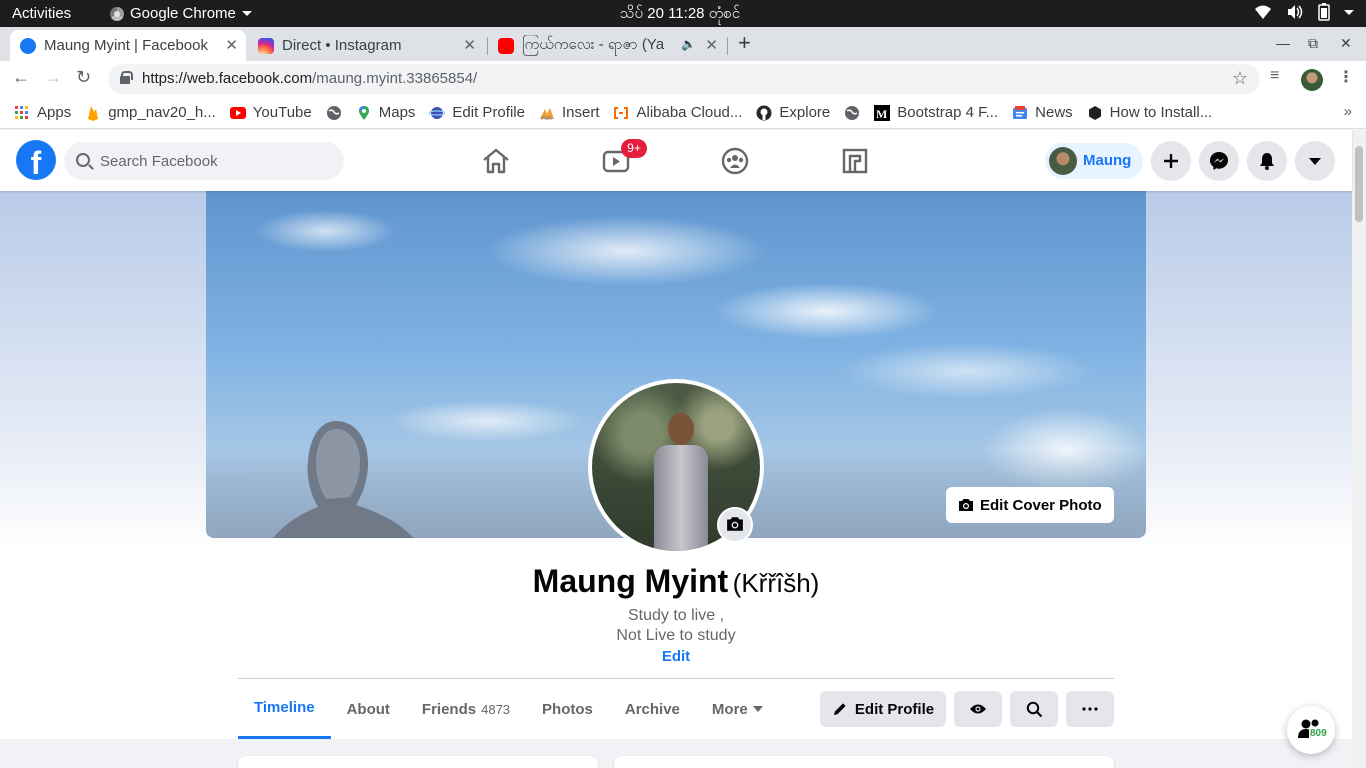  What do you see at coordinates (1315, 161) in the screenshot?
I see `account-menu-button` at bounding box center [1315, 161].